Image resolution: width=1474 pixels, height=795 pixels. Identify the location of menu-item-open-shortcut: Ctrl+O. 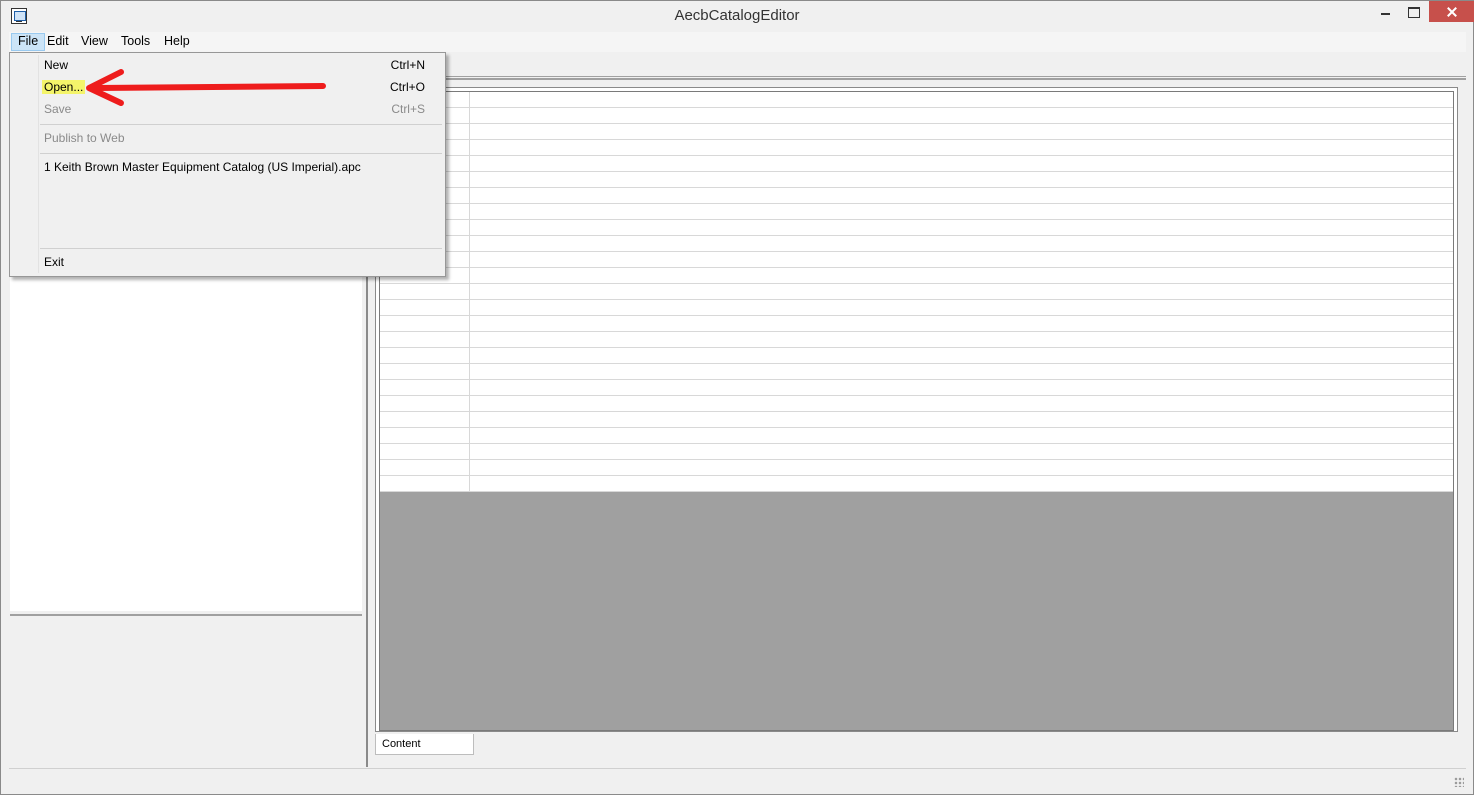
(407, 87).